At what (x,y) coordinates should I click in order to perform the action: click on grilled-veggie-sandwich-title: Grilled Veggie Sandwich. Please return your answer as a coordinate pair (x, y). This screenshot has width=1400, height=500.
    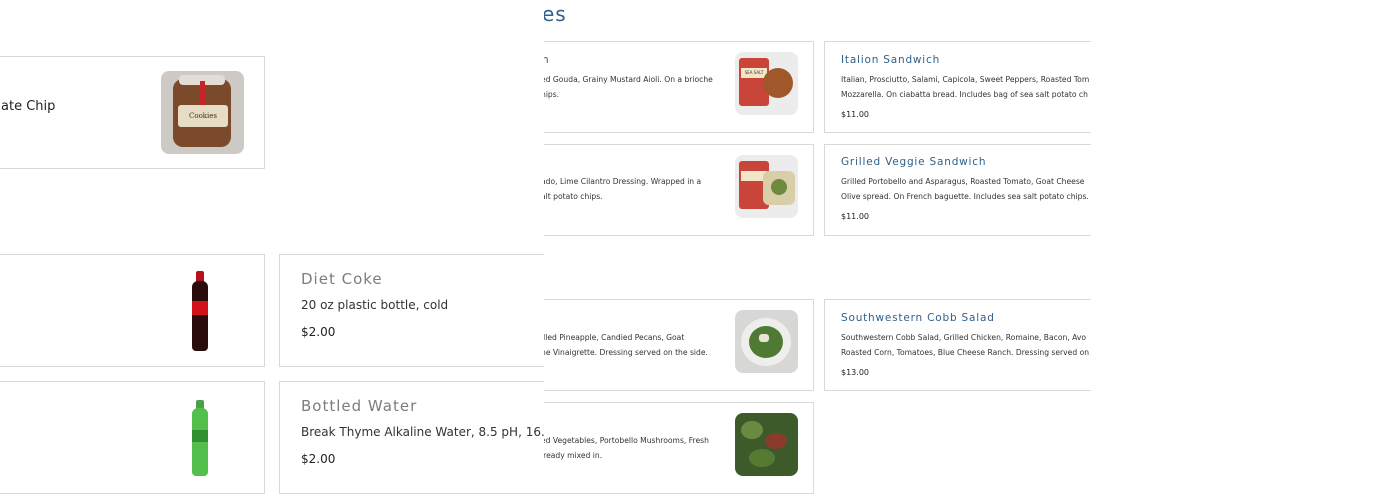
    Looking at the image, I should click on (914, 162).